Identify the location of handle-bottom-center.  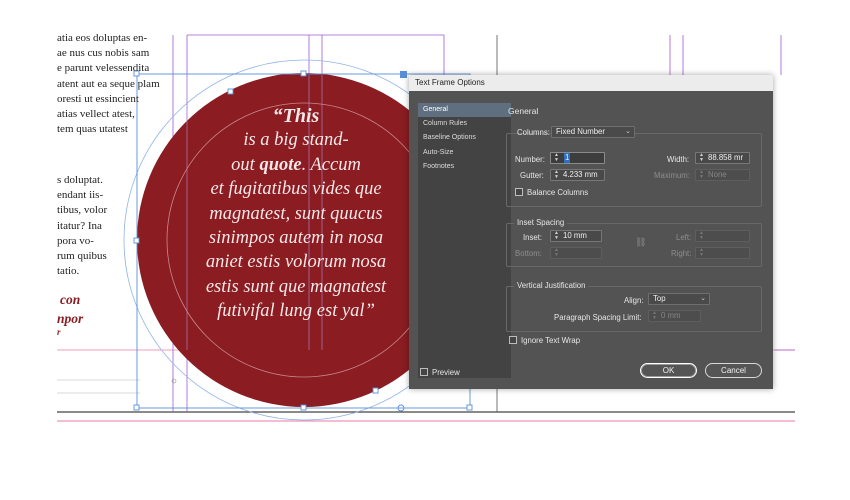
(303, 407).